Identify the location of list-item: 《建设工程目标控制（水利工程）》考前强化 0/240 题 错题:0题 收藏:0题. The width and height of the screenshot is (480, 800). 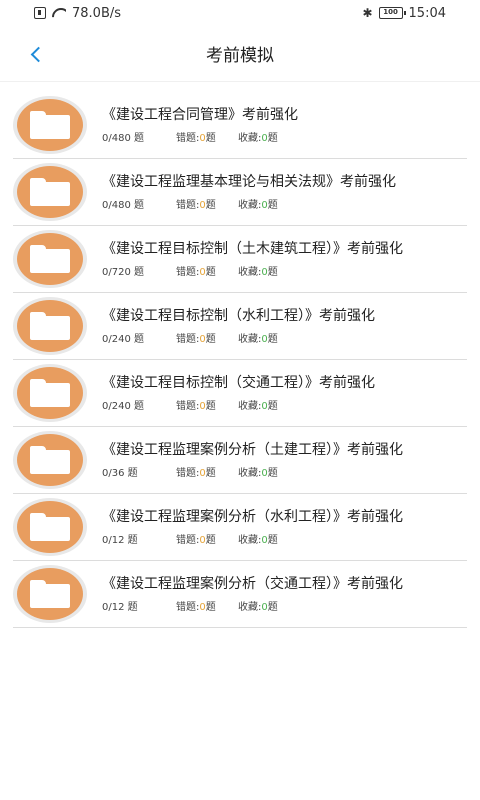
(240, 326).